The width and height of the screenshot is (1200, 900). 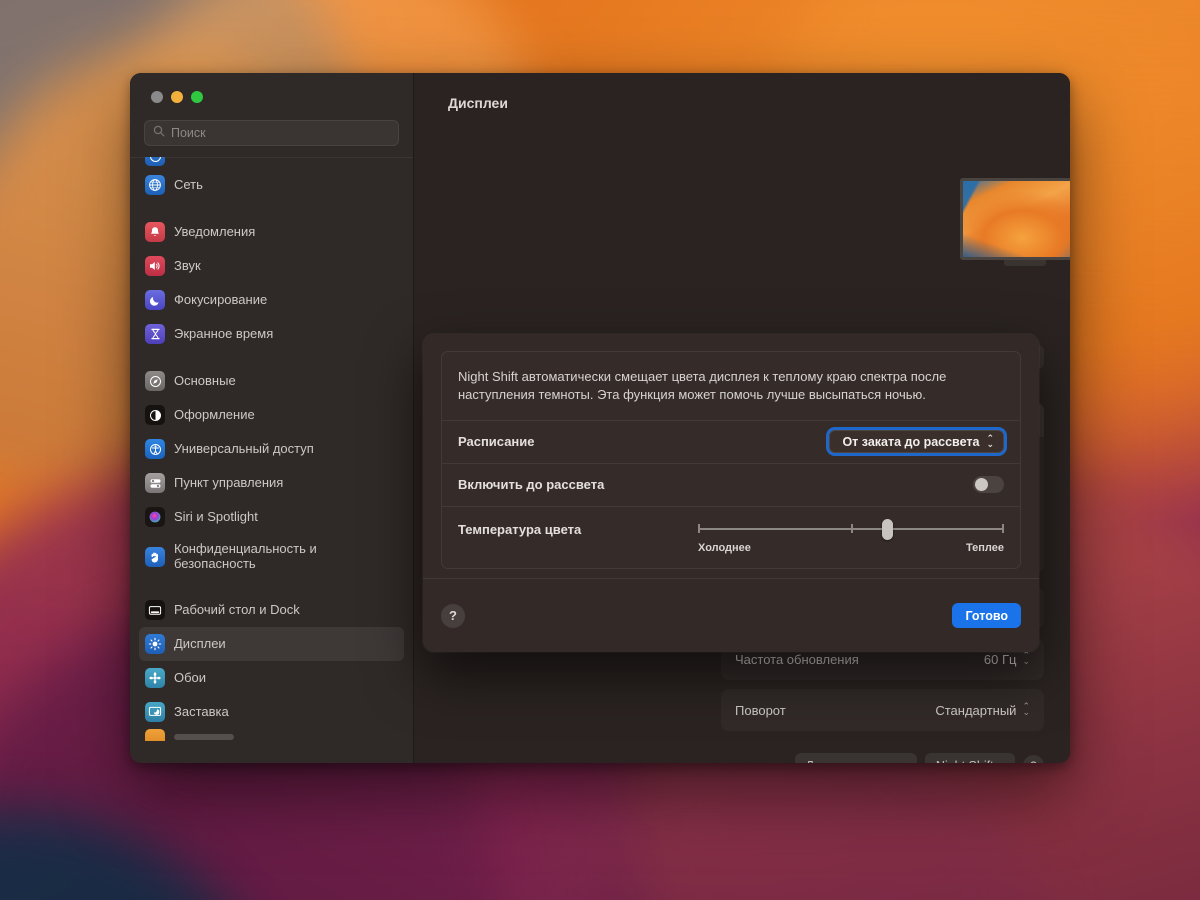 I want to click on sidebar-item-label: Уведомления, so click(x=215, y=231).